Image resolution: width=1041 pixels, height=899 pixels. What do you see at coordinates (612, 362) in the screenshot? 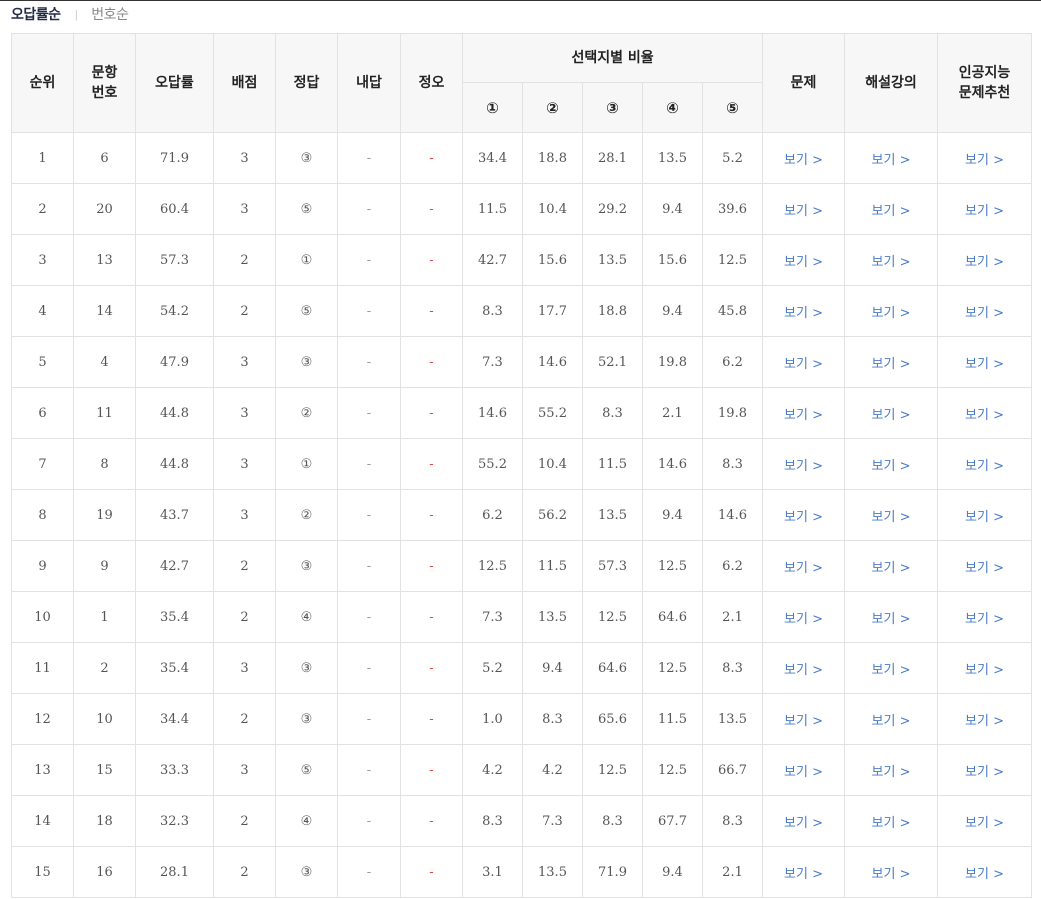
I see `choice-3-ratio-cell: 52.1` at bounding box center [612, 362].